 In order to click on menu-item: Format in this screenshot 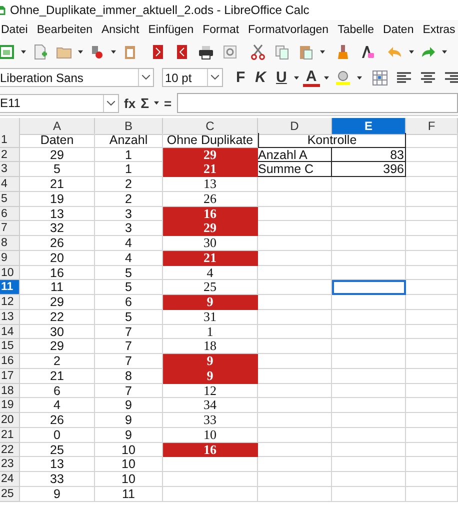, I will do `click(221, 30)`.